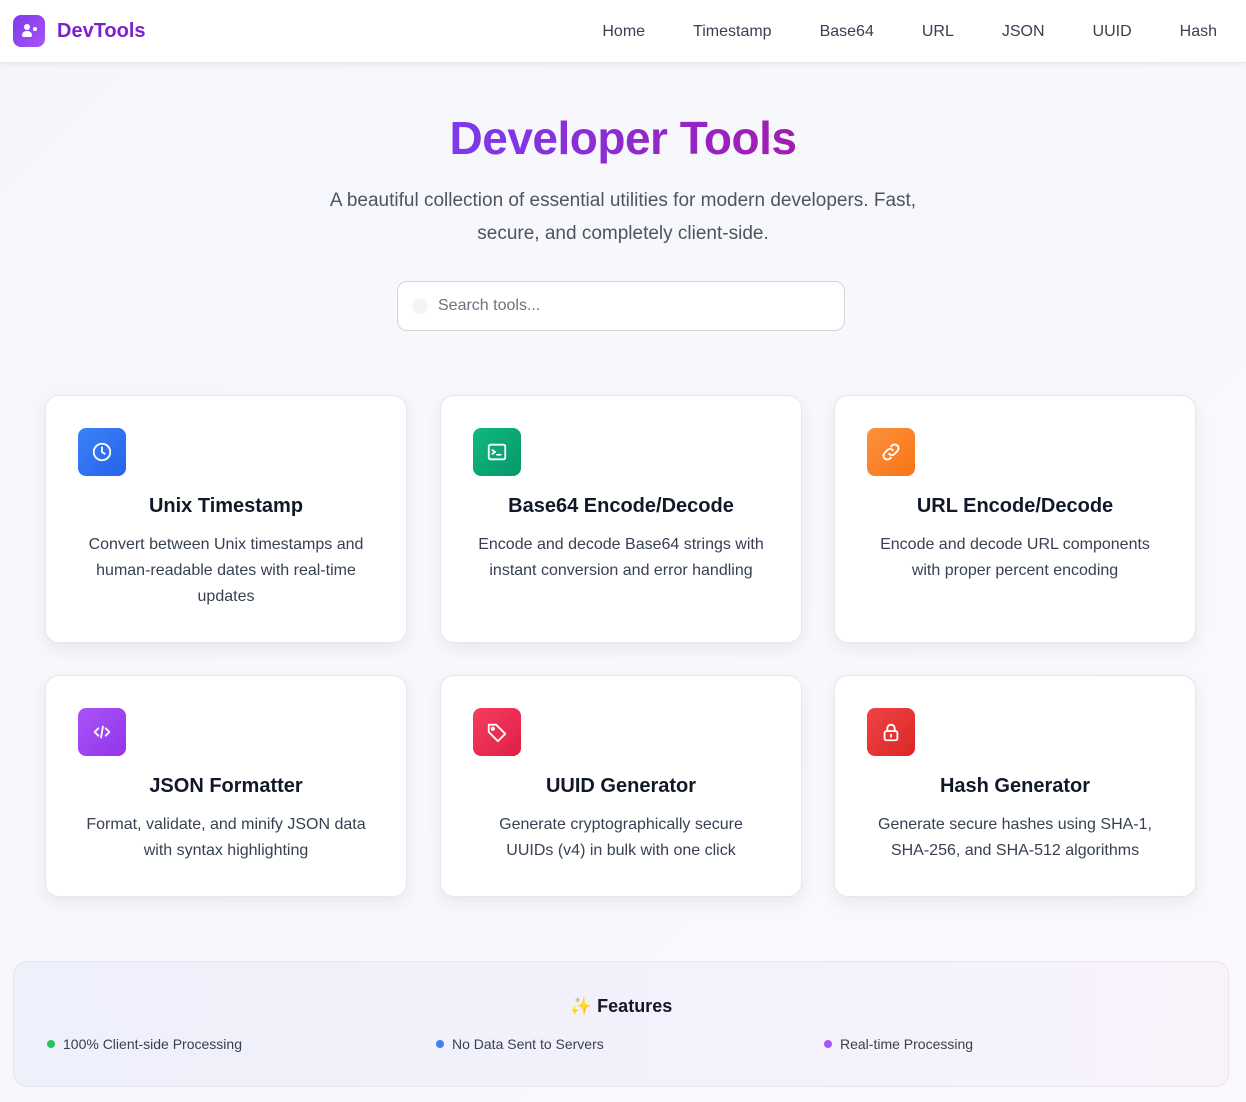 This screenshot has height=1102, width=1246. What do you see at coordinates (420, 306) in the screenshot?
I see `search-icon` at bounding box center [420, 306].